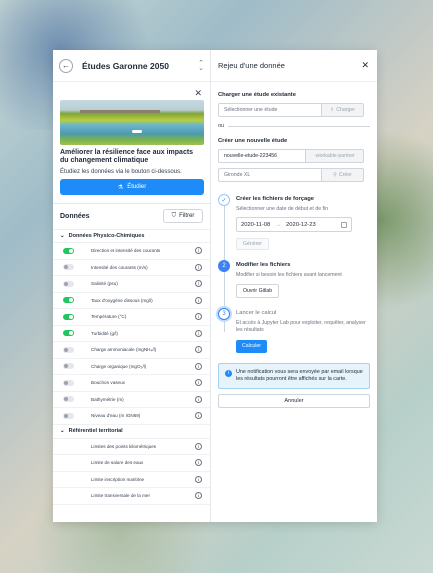 Image resolution: width=433 pixels, height=573 pixels. What do you see at coordinates (262, 156) in the screenshot?
I see `study-name-input: nouvelle-etude-223456` at bounding box center [262, 156].